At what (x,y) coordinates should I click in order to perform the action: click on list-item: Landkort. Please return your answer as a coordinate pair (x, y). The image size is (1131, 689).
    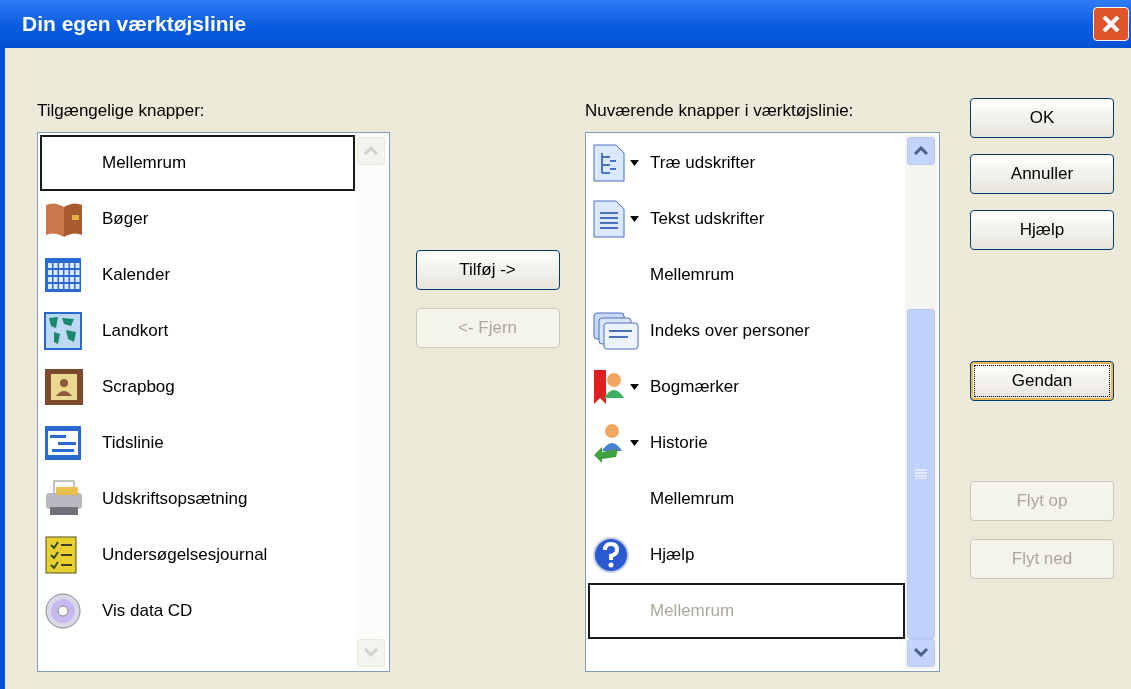
    Looking at the image, I should click on (197, 330).